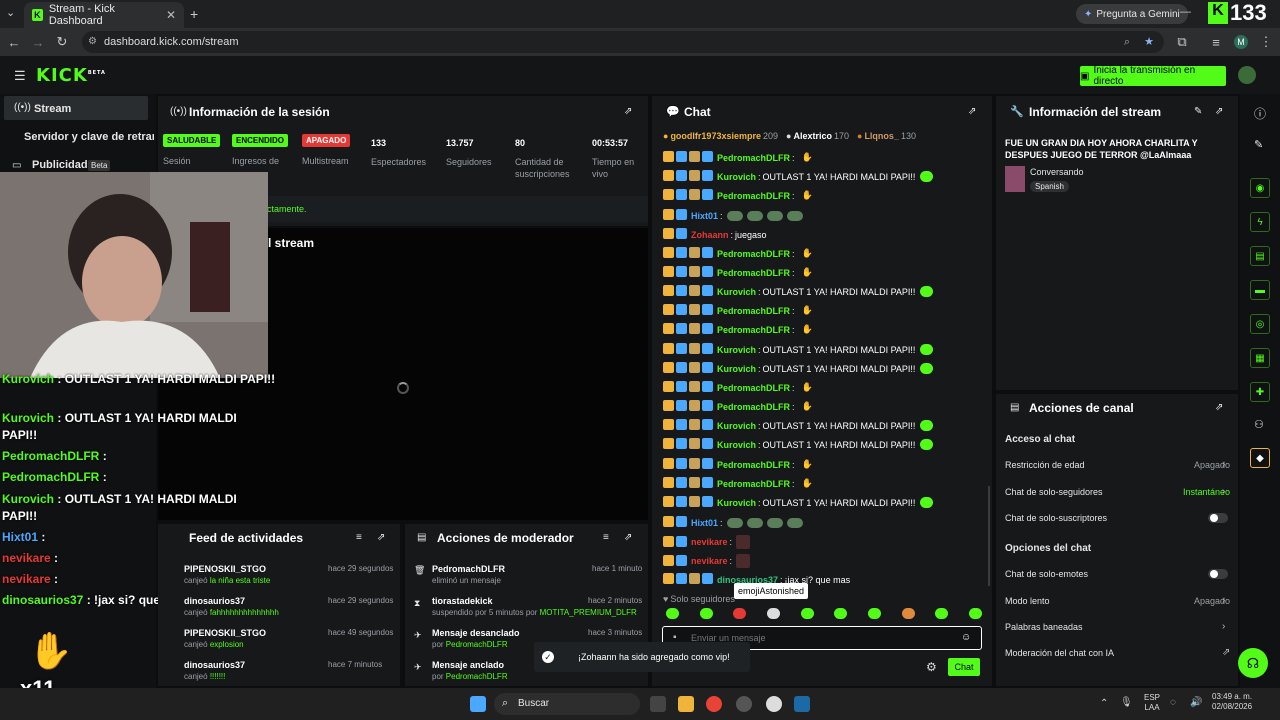  I want to click on reload-icon: ↻, so click(62, 42).